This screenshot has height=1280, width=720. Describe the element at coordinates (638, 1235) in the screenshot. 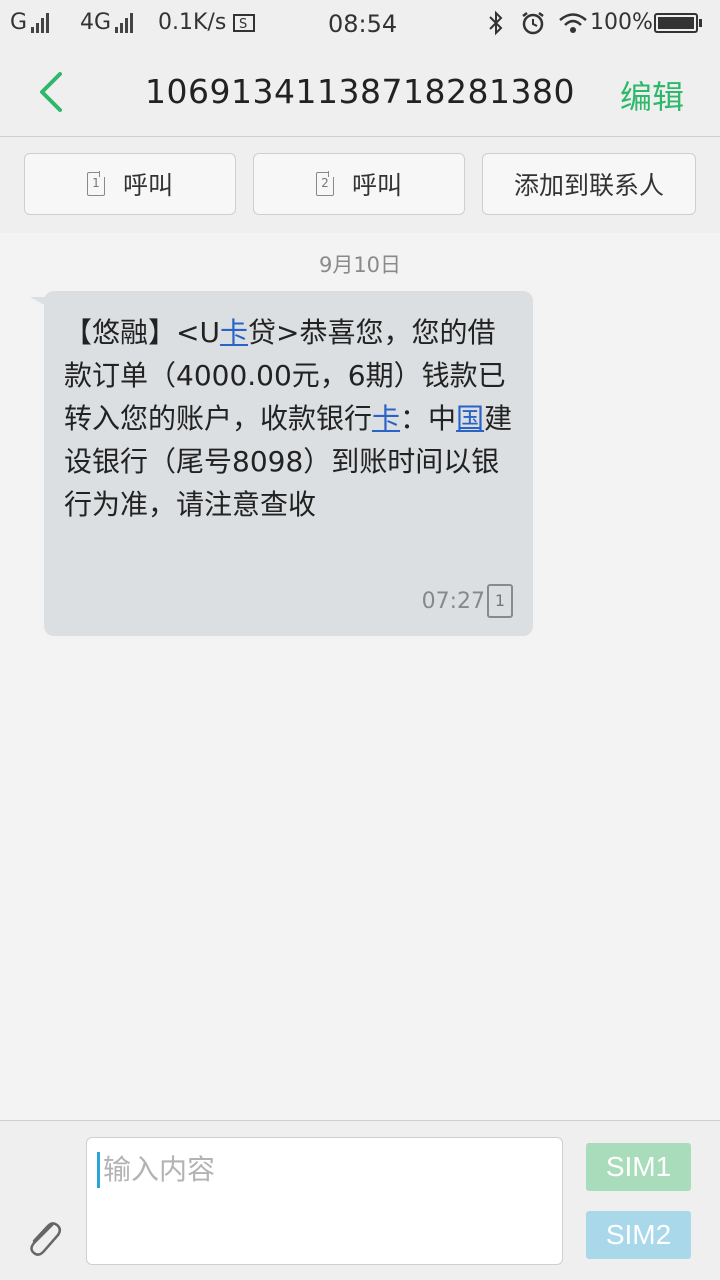

I see `send-sim2-button: SIM2` at that location.